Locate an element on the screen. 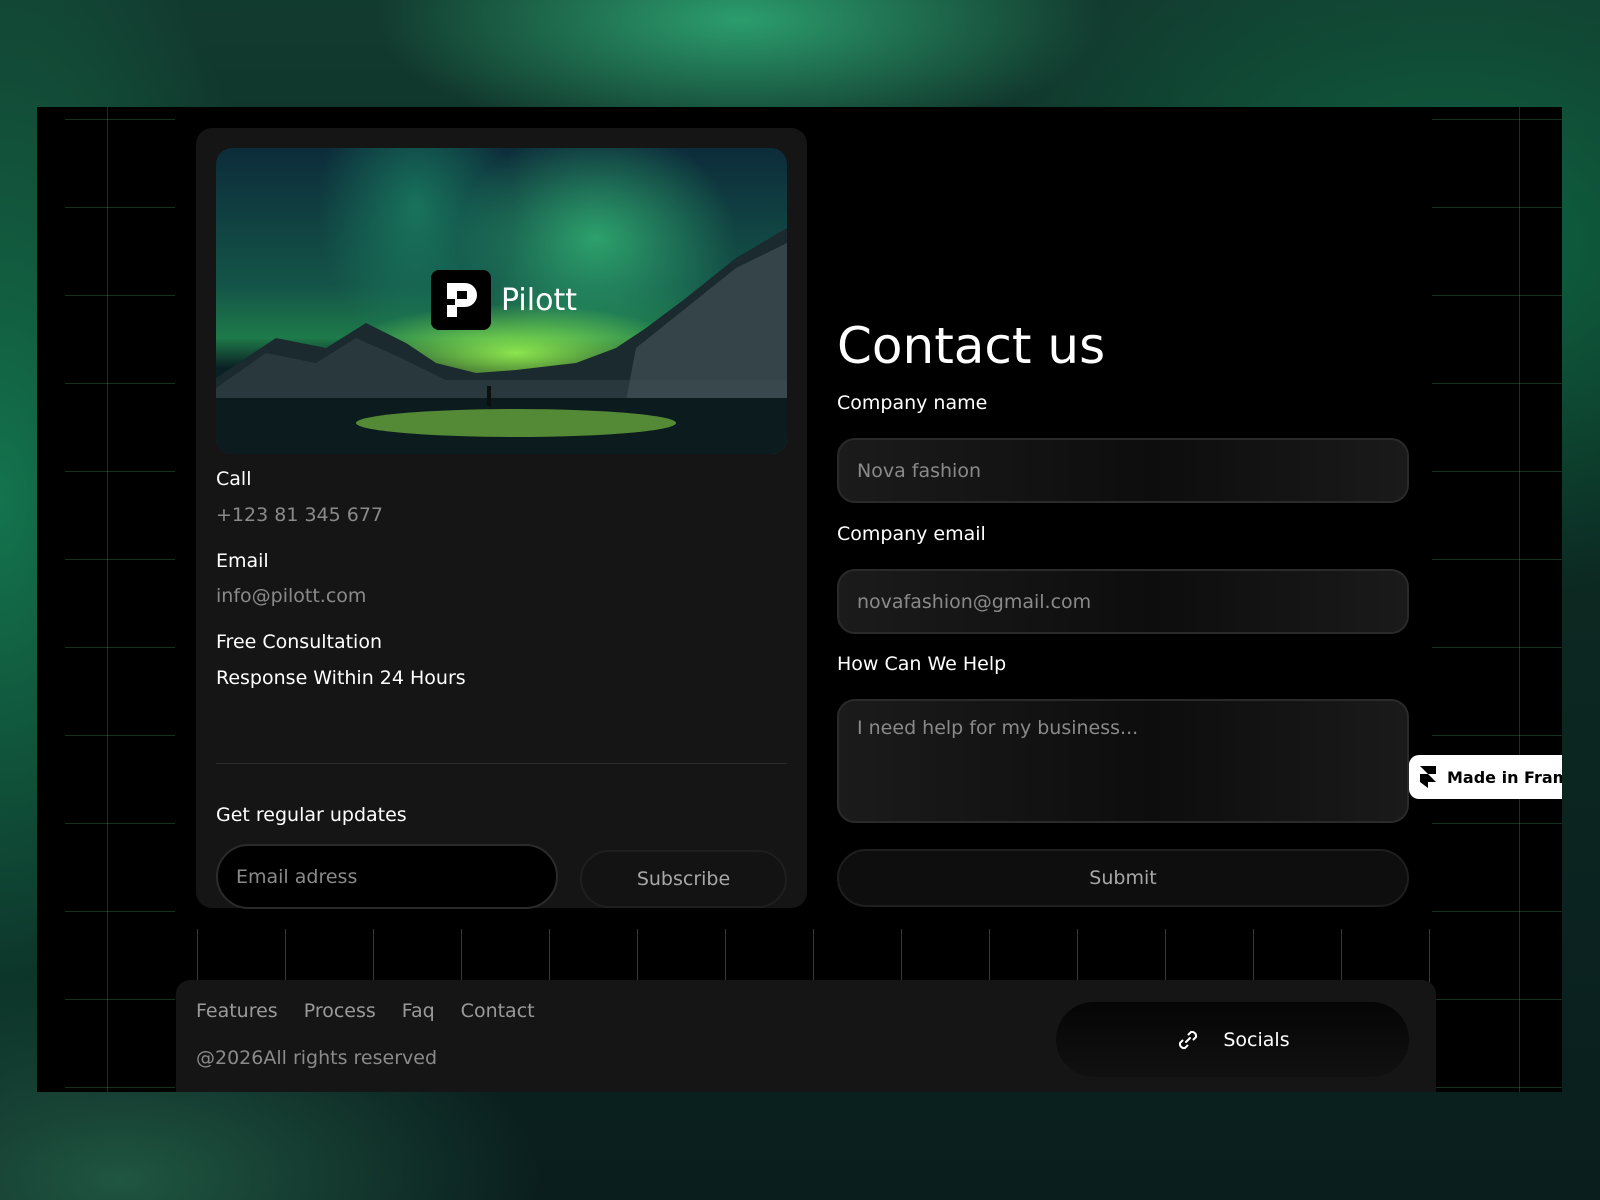 Image resolution: width=1600 pixels, height=1200 pixels. footer-link-process: Process is located at coordinates (340, 1011).